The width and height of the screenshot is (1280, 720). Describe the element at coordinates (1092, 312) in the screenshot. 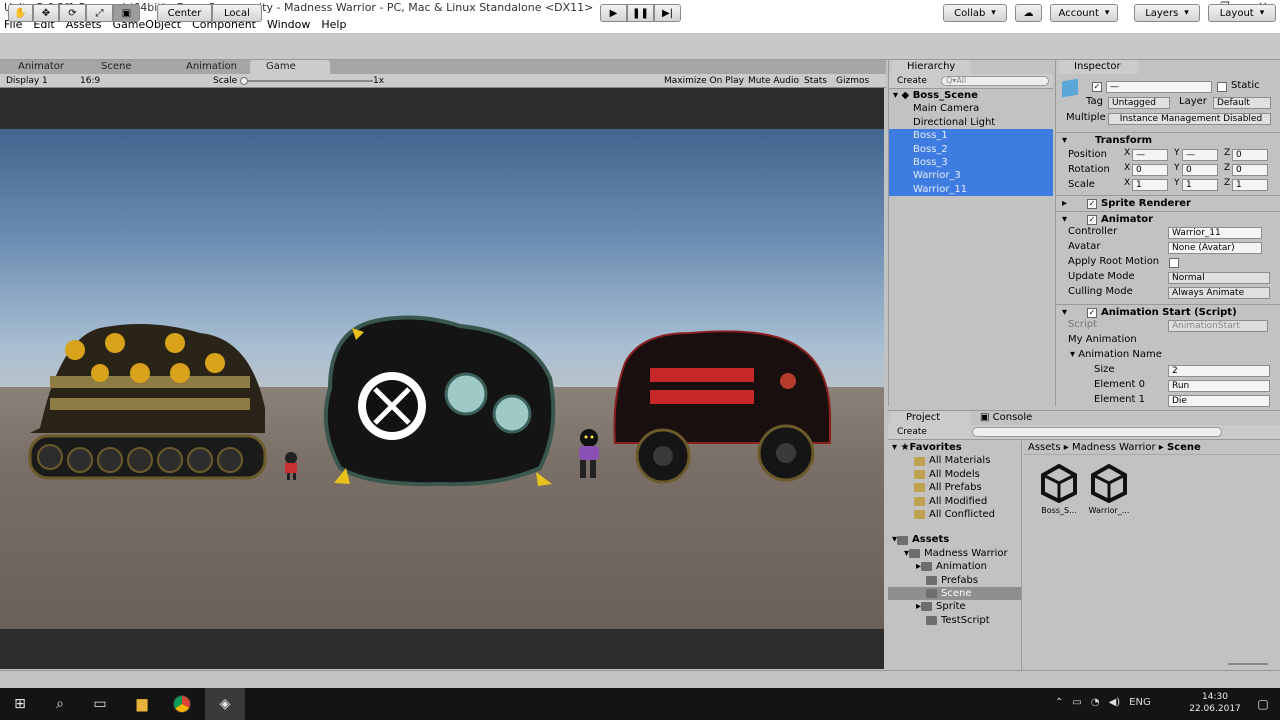

I see `script-checkbox: ✓` at that location.